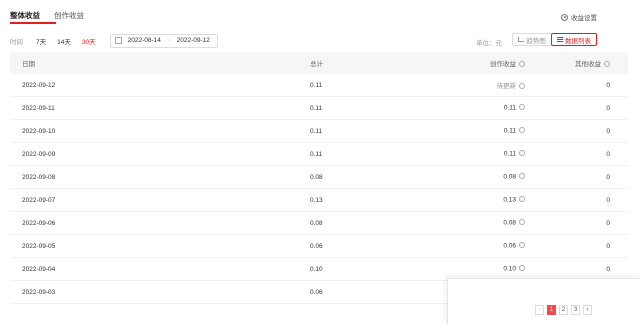 This screenshot has width=640, height=325. Describe the element at coordinates (160, 154) in the screenshot. I see `cell-date: 2022-09-09` at that location.